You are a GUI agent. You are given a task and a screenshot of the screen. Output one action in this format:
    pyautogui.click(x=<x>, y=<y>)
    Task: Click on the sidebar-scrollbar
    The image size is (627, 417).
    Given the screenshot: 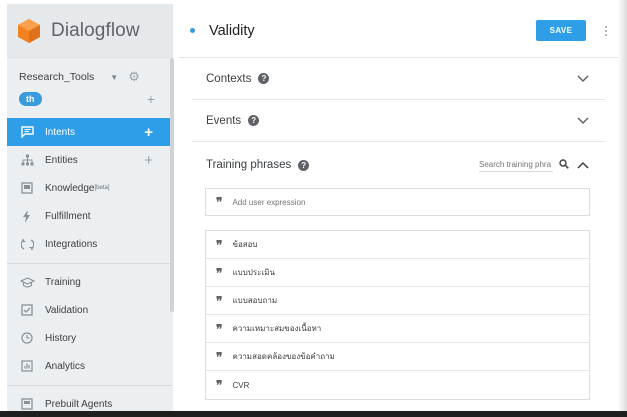 What is the action you would take?
    pyautogui.click(x=172, y=185)
    